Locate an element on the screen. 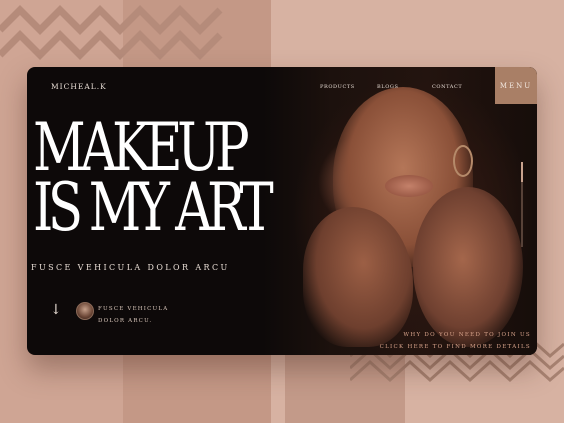  brand-logo: MICHEAL.K is located at coordinates (79, 86).